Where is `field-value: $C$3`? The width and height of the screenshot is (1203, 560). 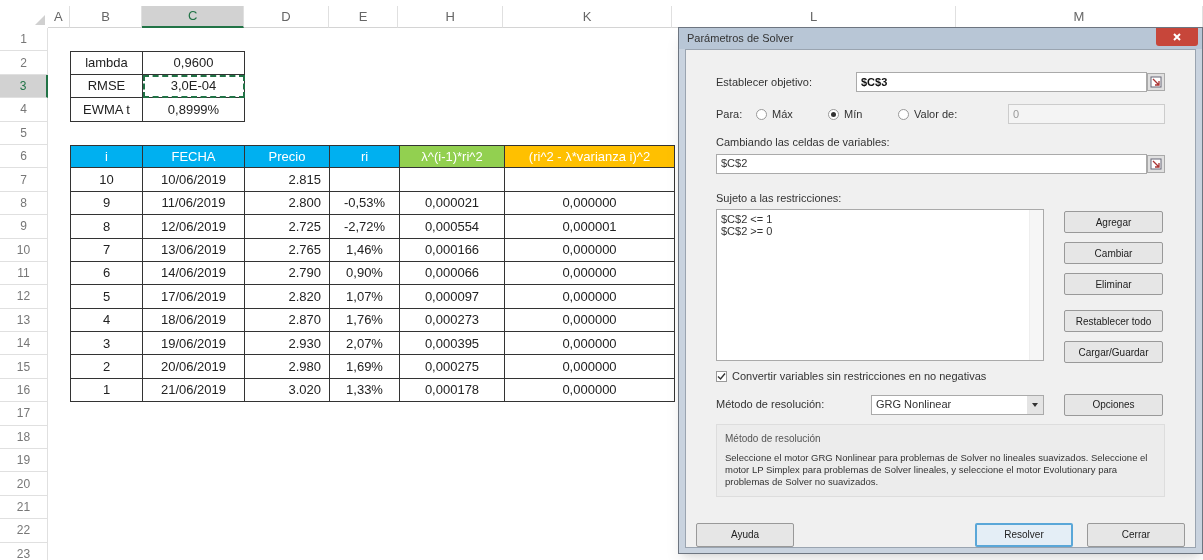
field-value: $C$3 is located at coordinates (874, 82).